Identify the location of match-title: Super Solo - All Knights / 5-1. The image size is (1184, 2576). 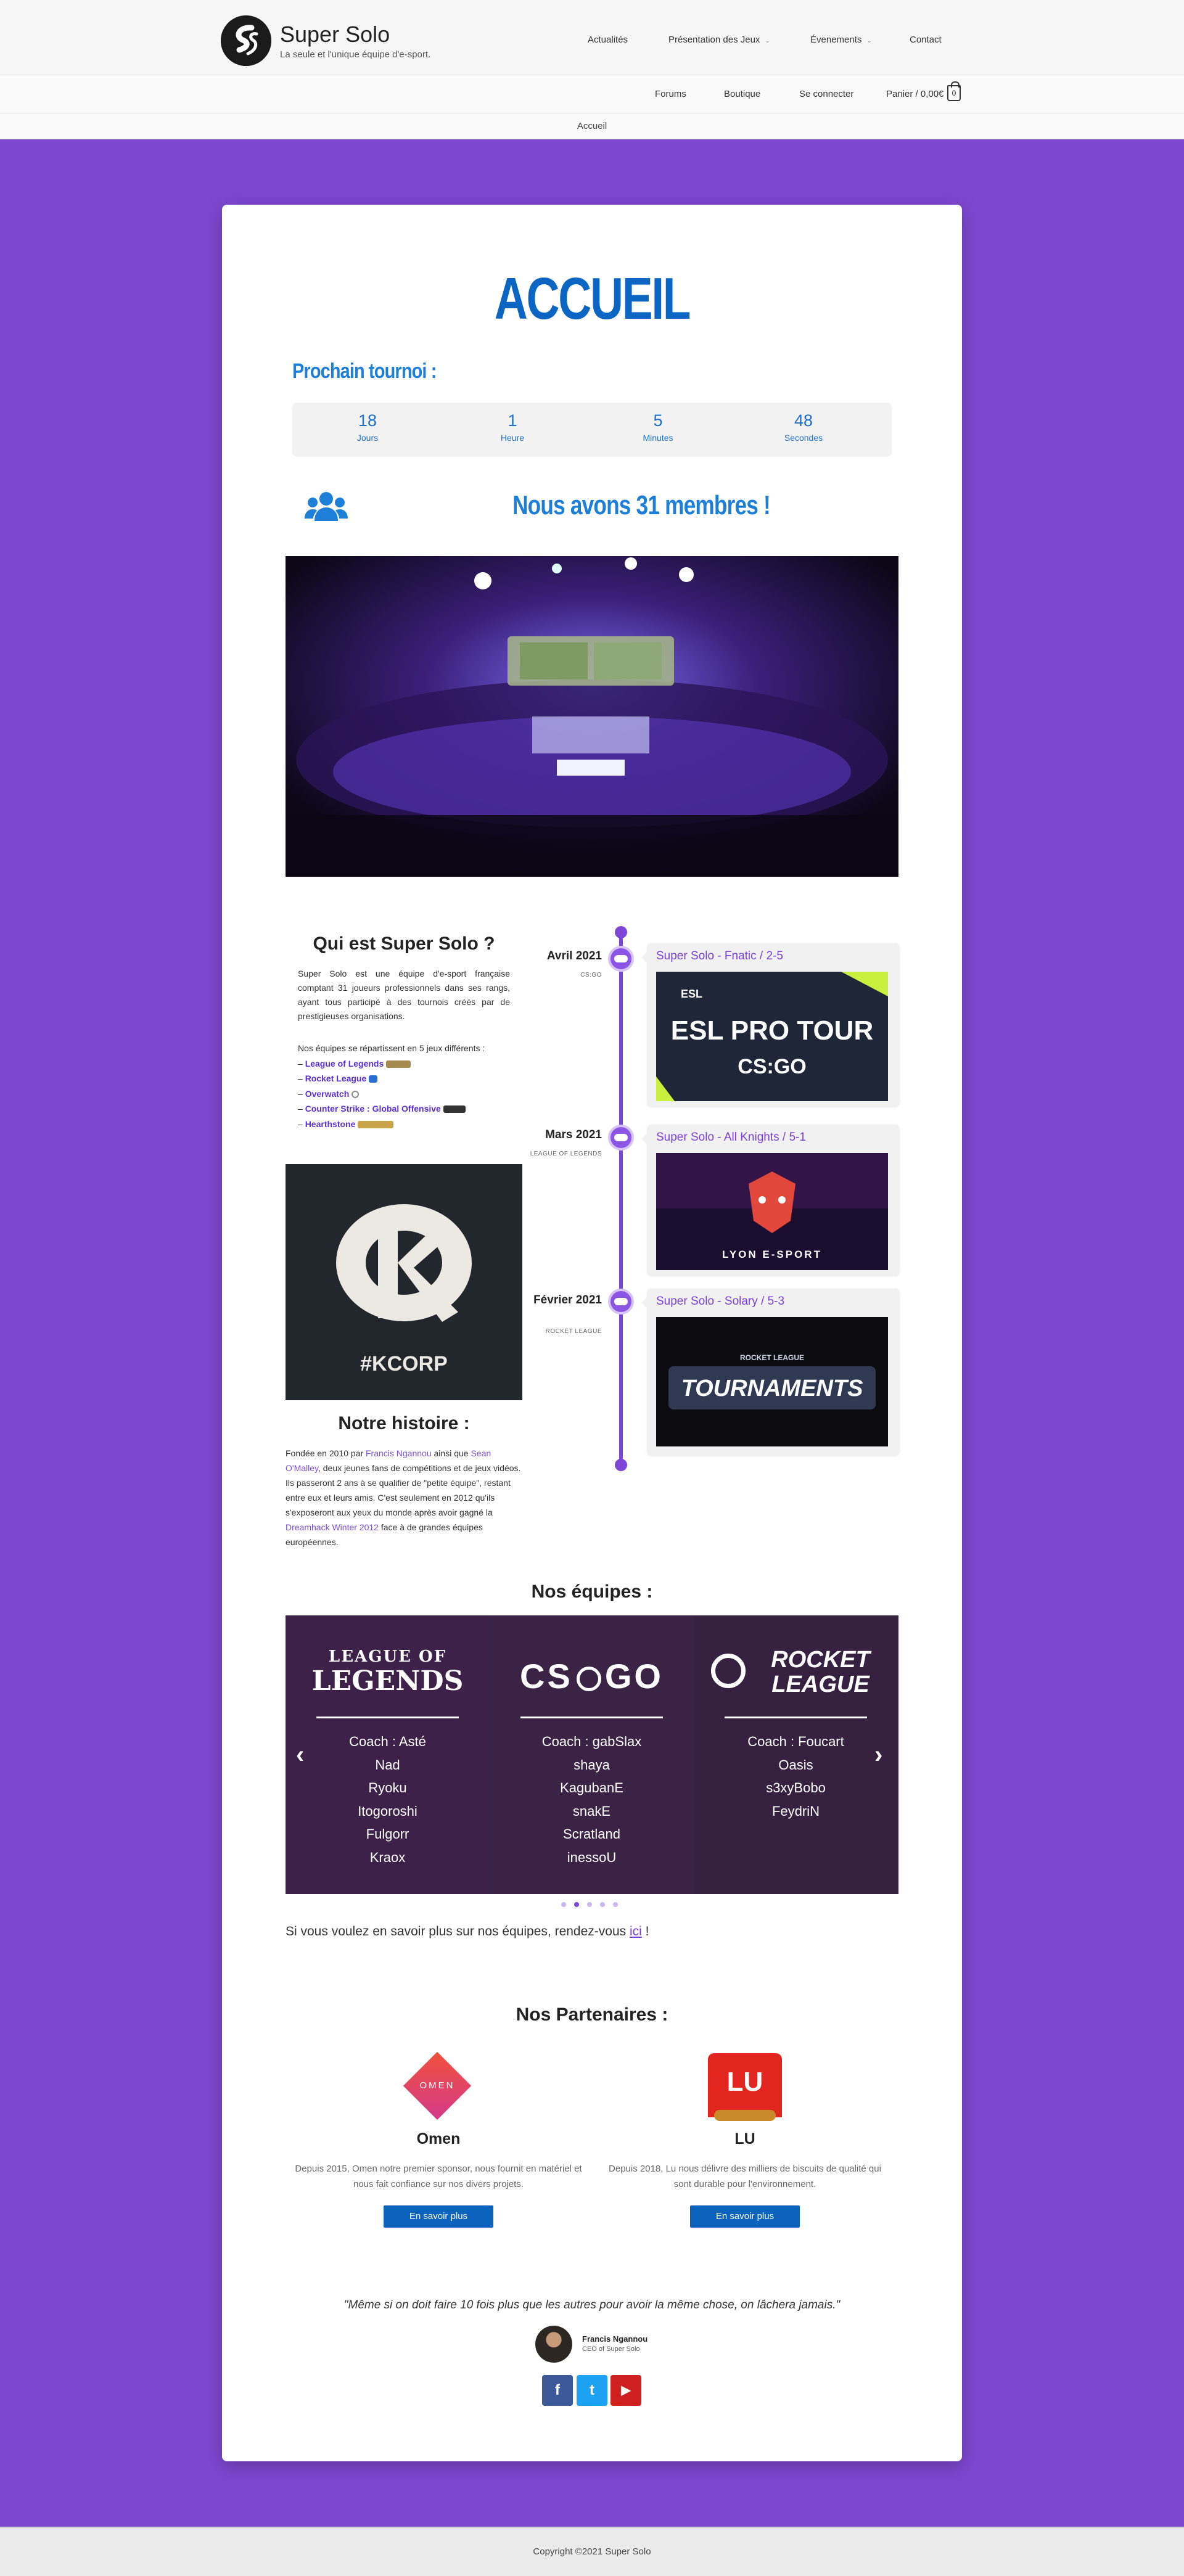
(731, 1138).